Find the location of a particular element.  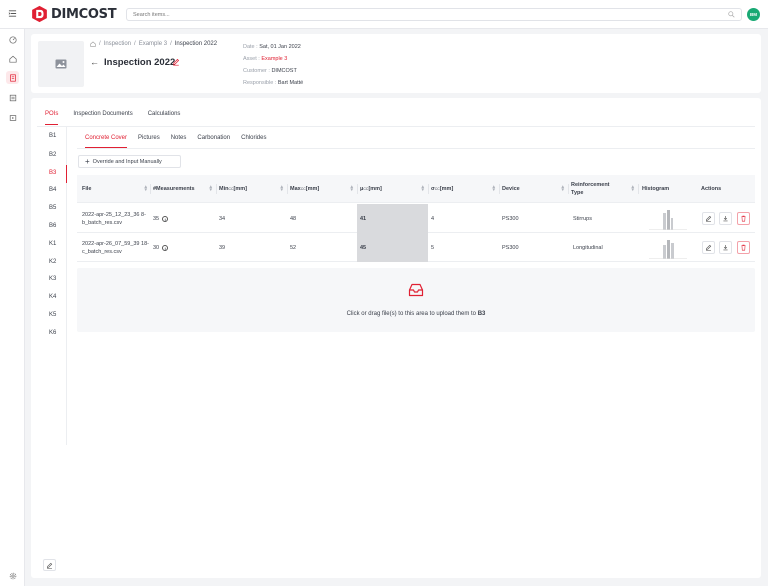

col-actions: Actions is located at coordinates (711, 189).